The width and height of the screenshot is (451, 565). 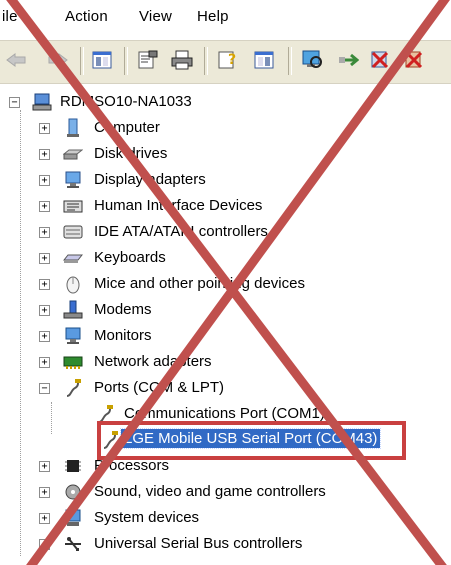 I want to click on usb-icon, so click(x=73, y=544).